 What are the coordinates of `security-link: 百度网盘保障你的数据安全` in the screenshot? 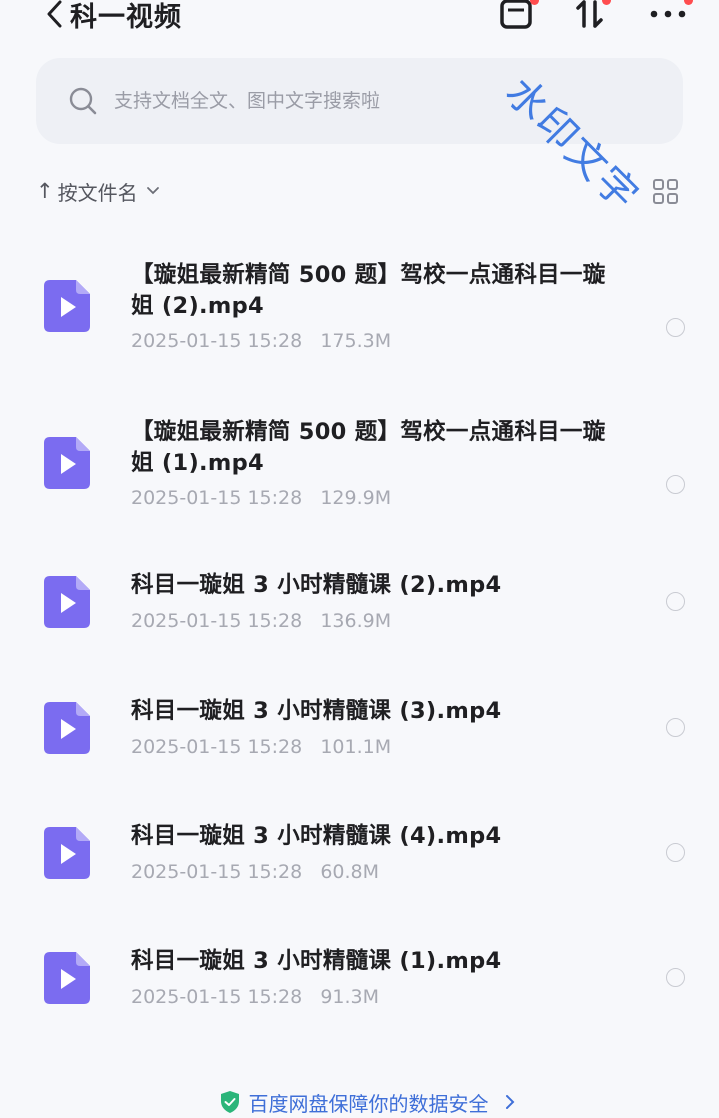 It's located at (367, 1102).